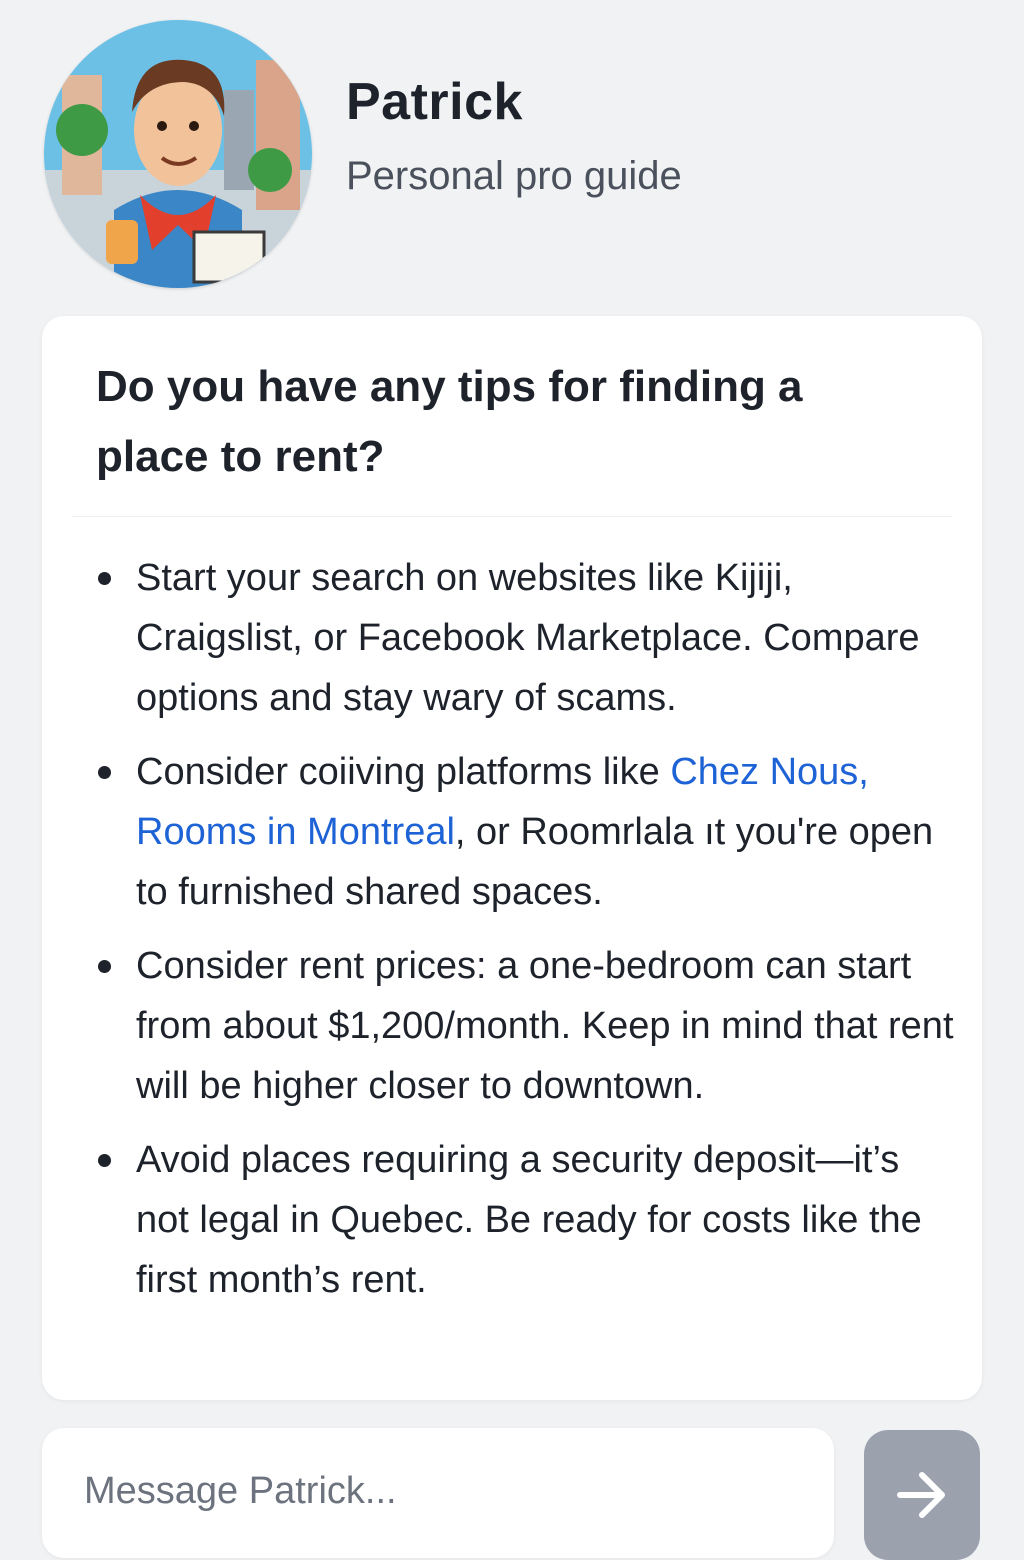  I want to click on message-composer, so click(438, 1493).